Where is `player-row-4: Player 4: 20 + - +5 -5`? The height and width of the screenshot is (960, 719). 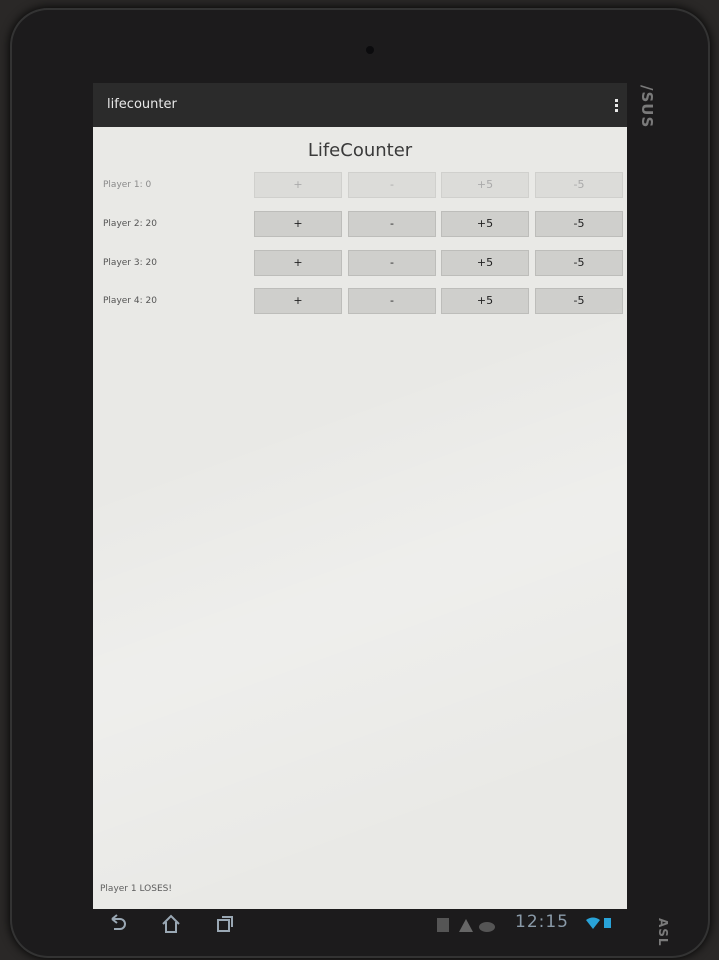 player-row-4: Player 4: 20 + - +5 -5 is located at coordinates (360, 301).